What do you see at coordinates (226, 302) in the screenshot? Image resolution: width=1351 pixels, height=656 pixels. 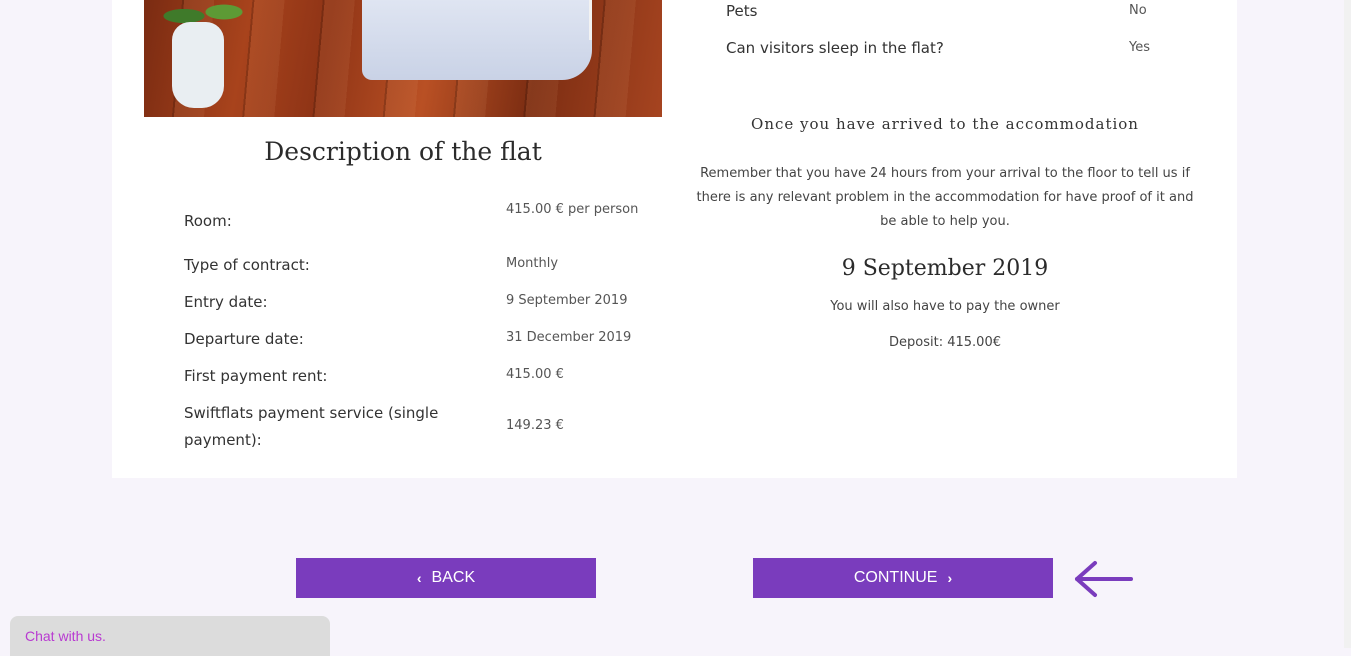 I see `row-label: Entry date:` at bounding box center [226, 302].